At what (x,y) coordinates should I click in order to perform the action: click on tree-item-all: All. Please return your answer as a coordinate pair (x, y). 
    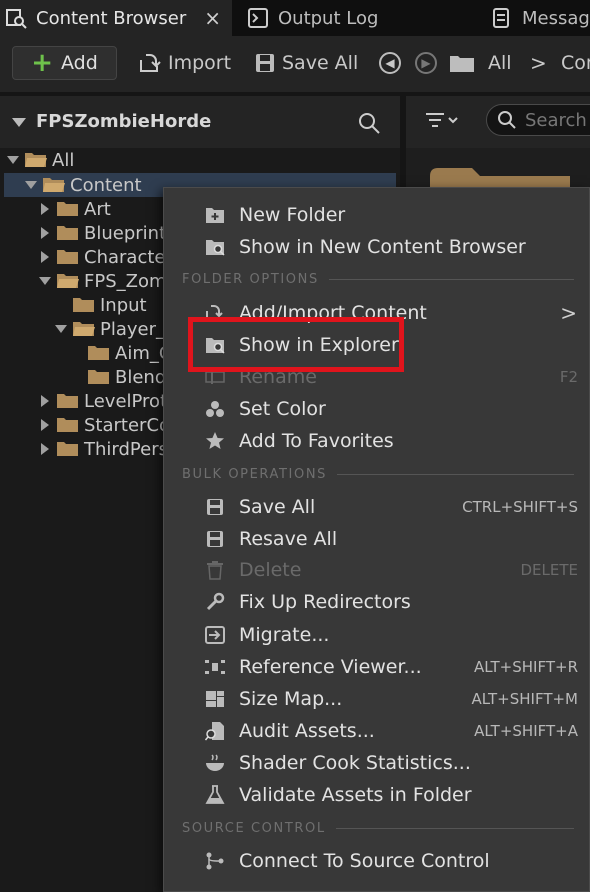
    Looking at the image, I should click on (40, 160).